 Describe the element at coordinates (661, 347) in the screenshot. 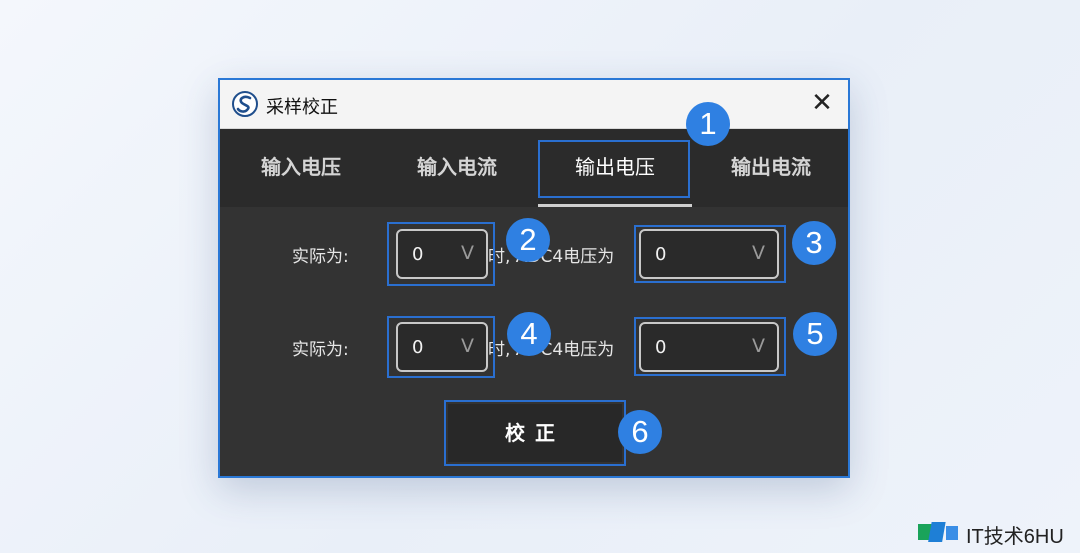

I see `row2-adc-value: 0` at that location.